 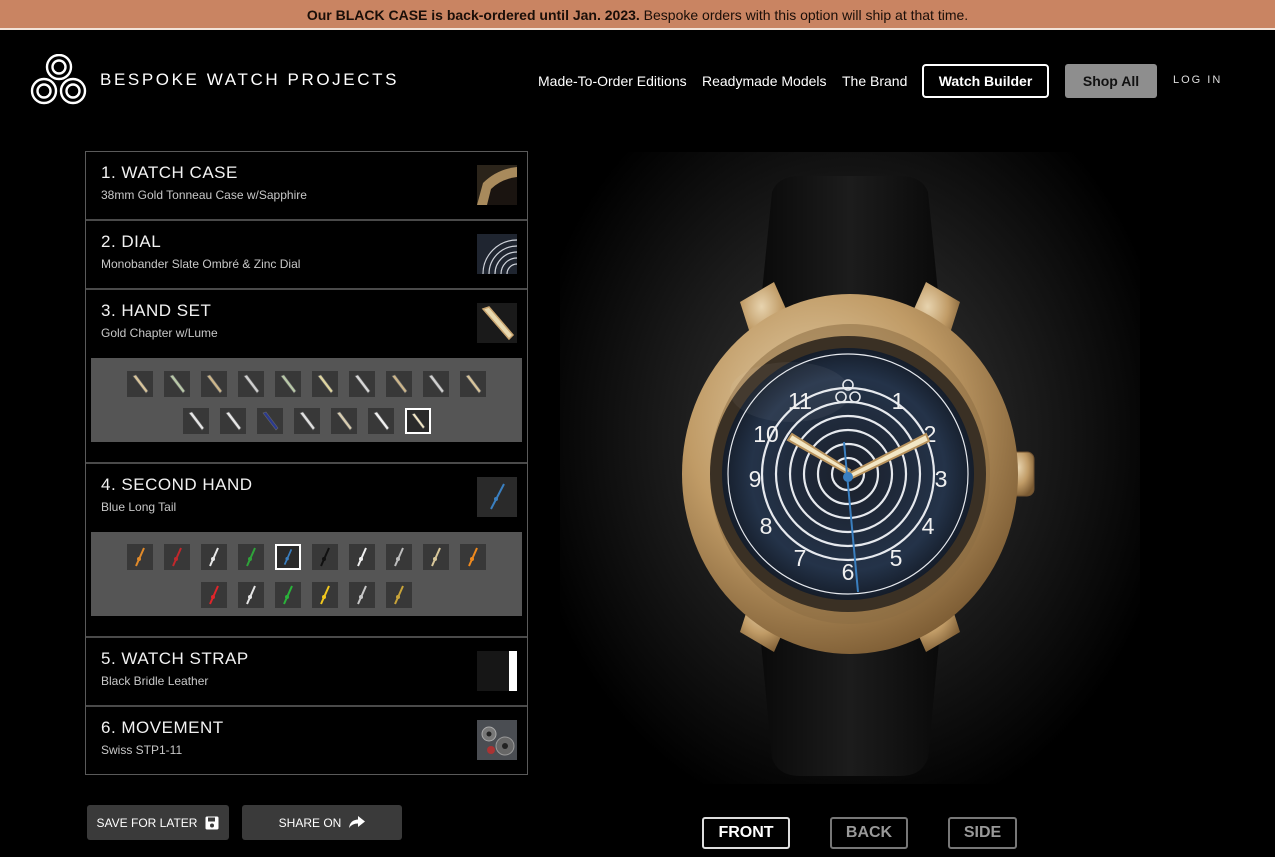 I want to click on section-subtitle: Monobander Slate Ombré & Zinc Dial, so click(x=201, y=264).